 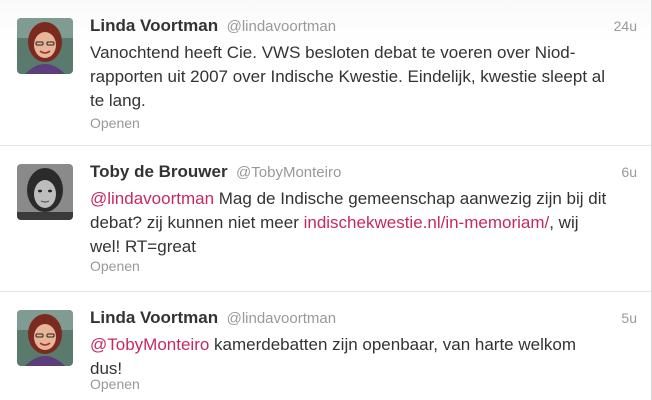 I want to click on tweet-header: Toby de Brouwer @TobyMonteiro 6u, so click(x=363, y=173).